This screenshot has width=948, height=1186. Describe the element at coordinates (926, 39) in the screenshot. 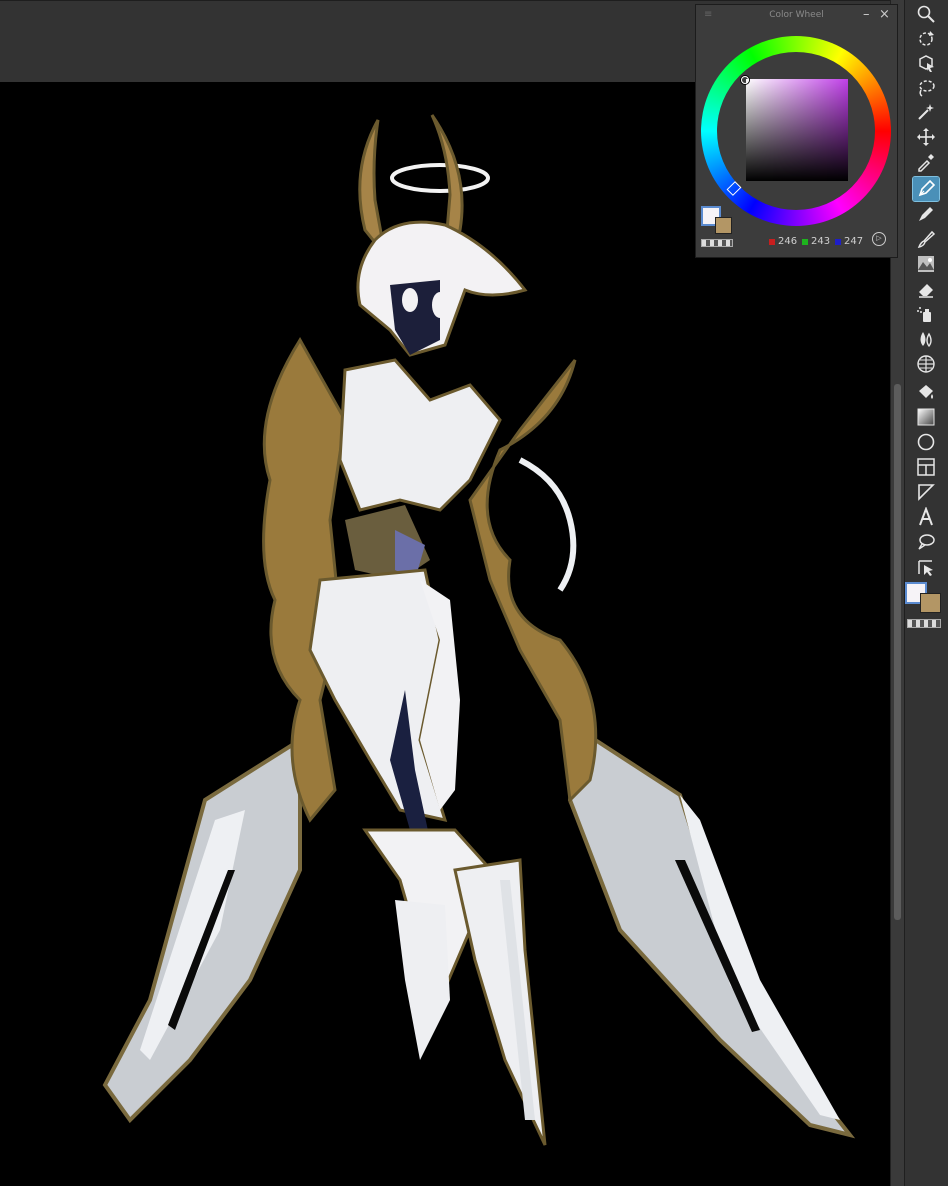

I see `rotate-tool-icon` at that location.